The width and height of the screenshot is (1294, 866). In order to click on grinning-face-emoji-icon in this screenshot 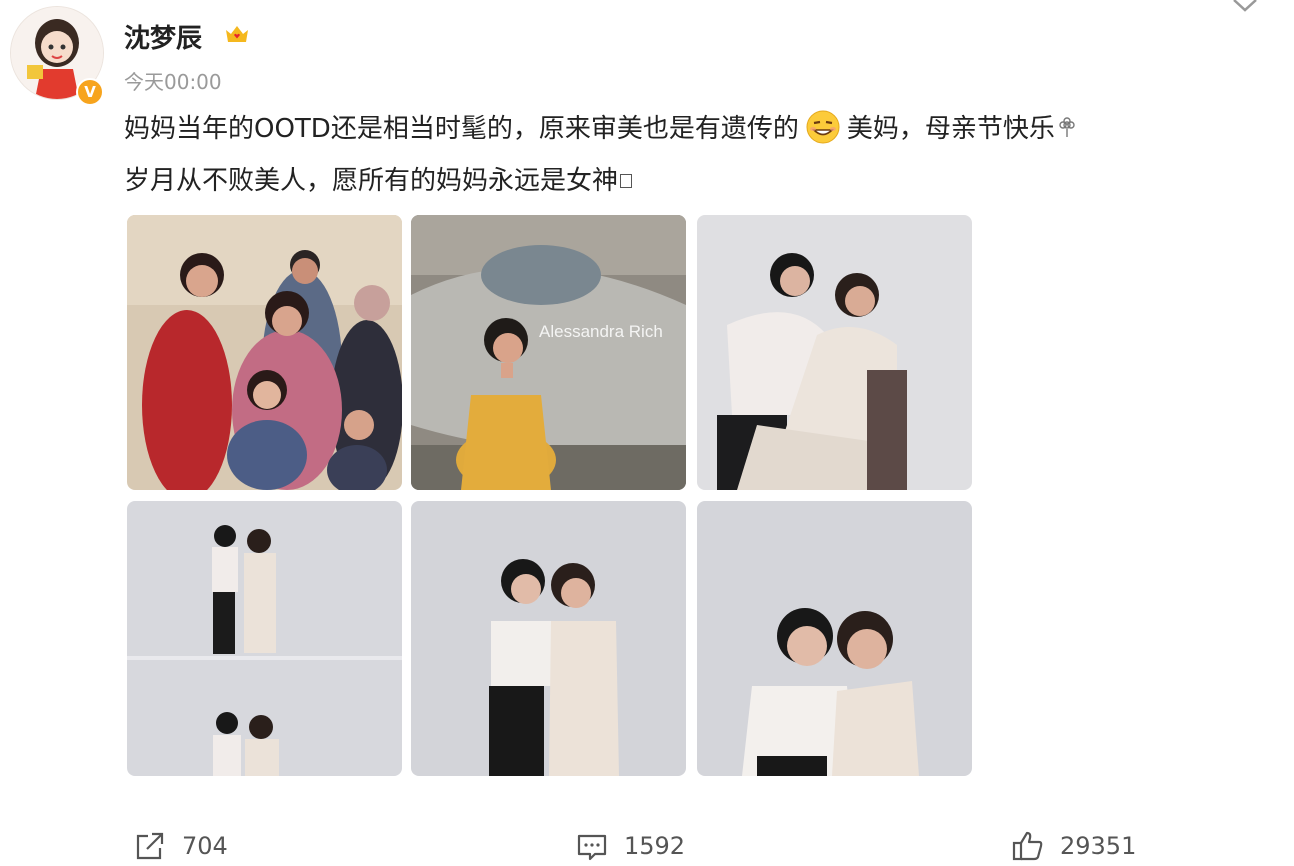, I will do `click(823, 127)`.